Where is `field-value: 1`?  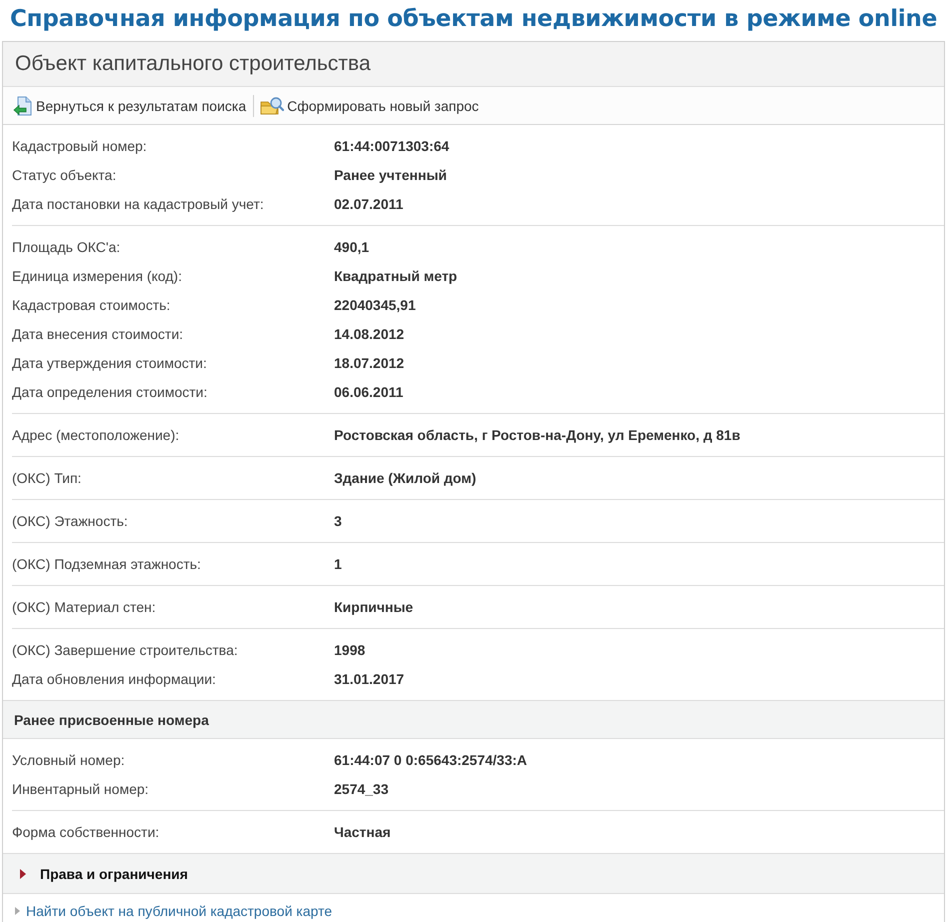 field-value: 1 is located at coordinates (338, 564).